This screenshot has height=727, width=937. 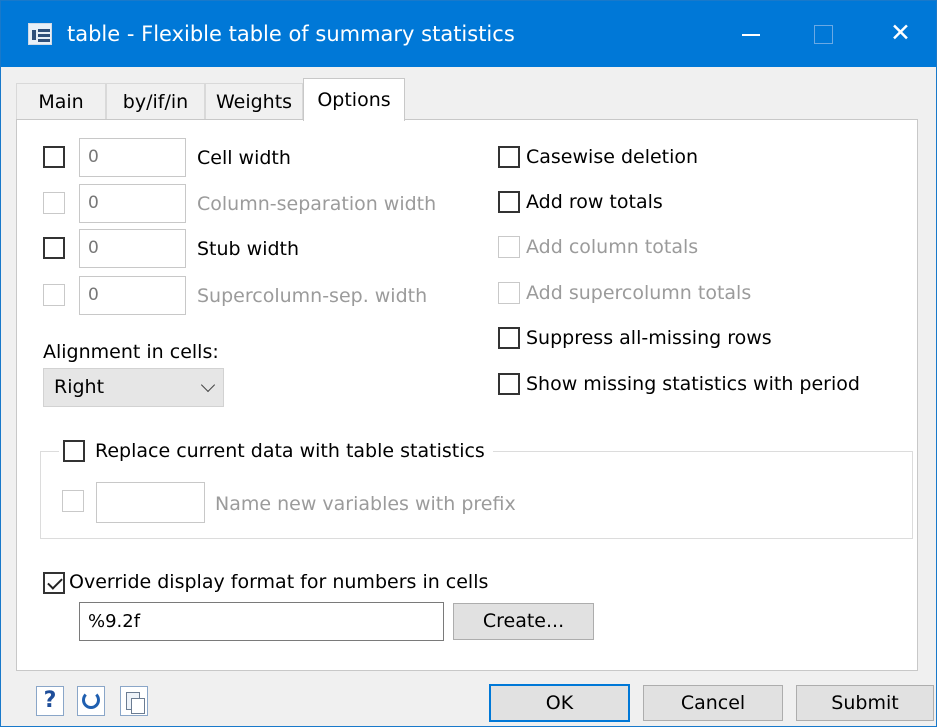 I want to click on submit-button: Submit, so click(x=865, y=703).